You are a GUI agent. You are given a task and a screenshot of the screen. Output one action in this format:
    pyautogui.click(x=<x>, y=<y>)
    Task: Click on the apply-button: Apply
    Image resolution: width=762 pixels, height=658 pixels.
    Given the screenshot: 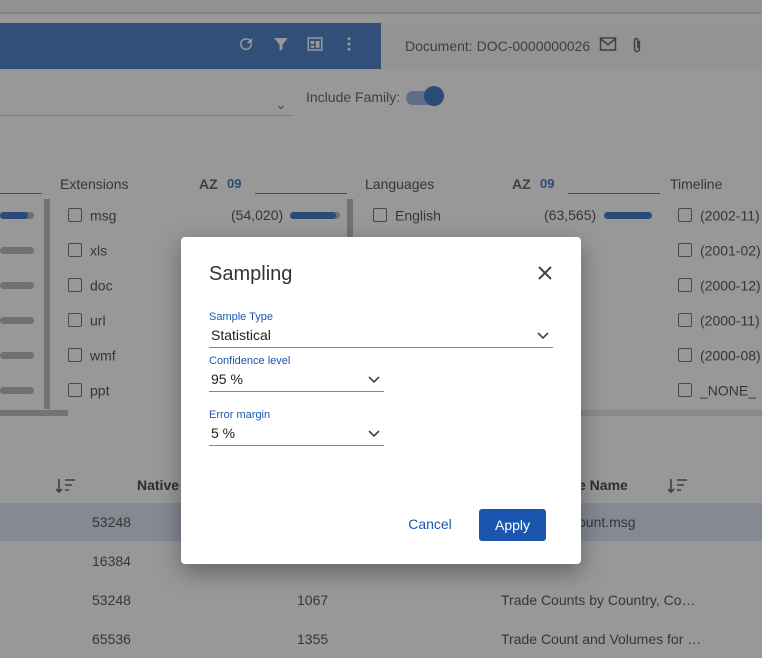 What is the action you would take?
    pyautogui.click(x=512, y=525)
    